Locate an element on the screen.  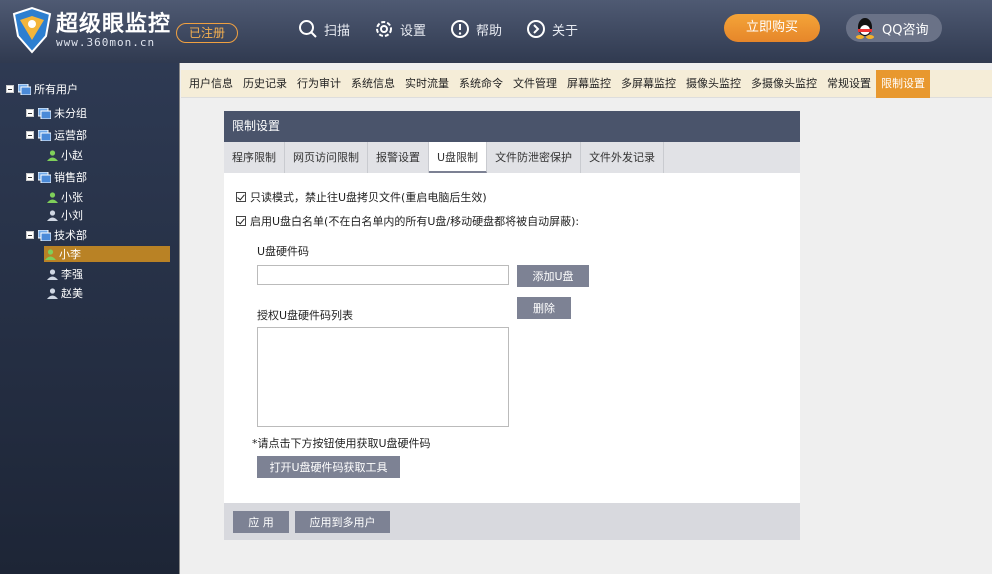
open-hardware-code-tool-button: 打开U盘硬件码获取工具 is located at coordinates (328, 467).